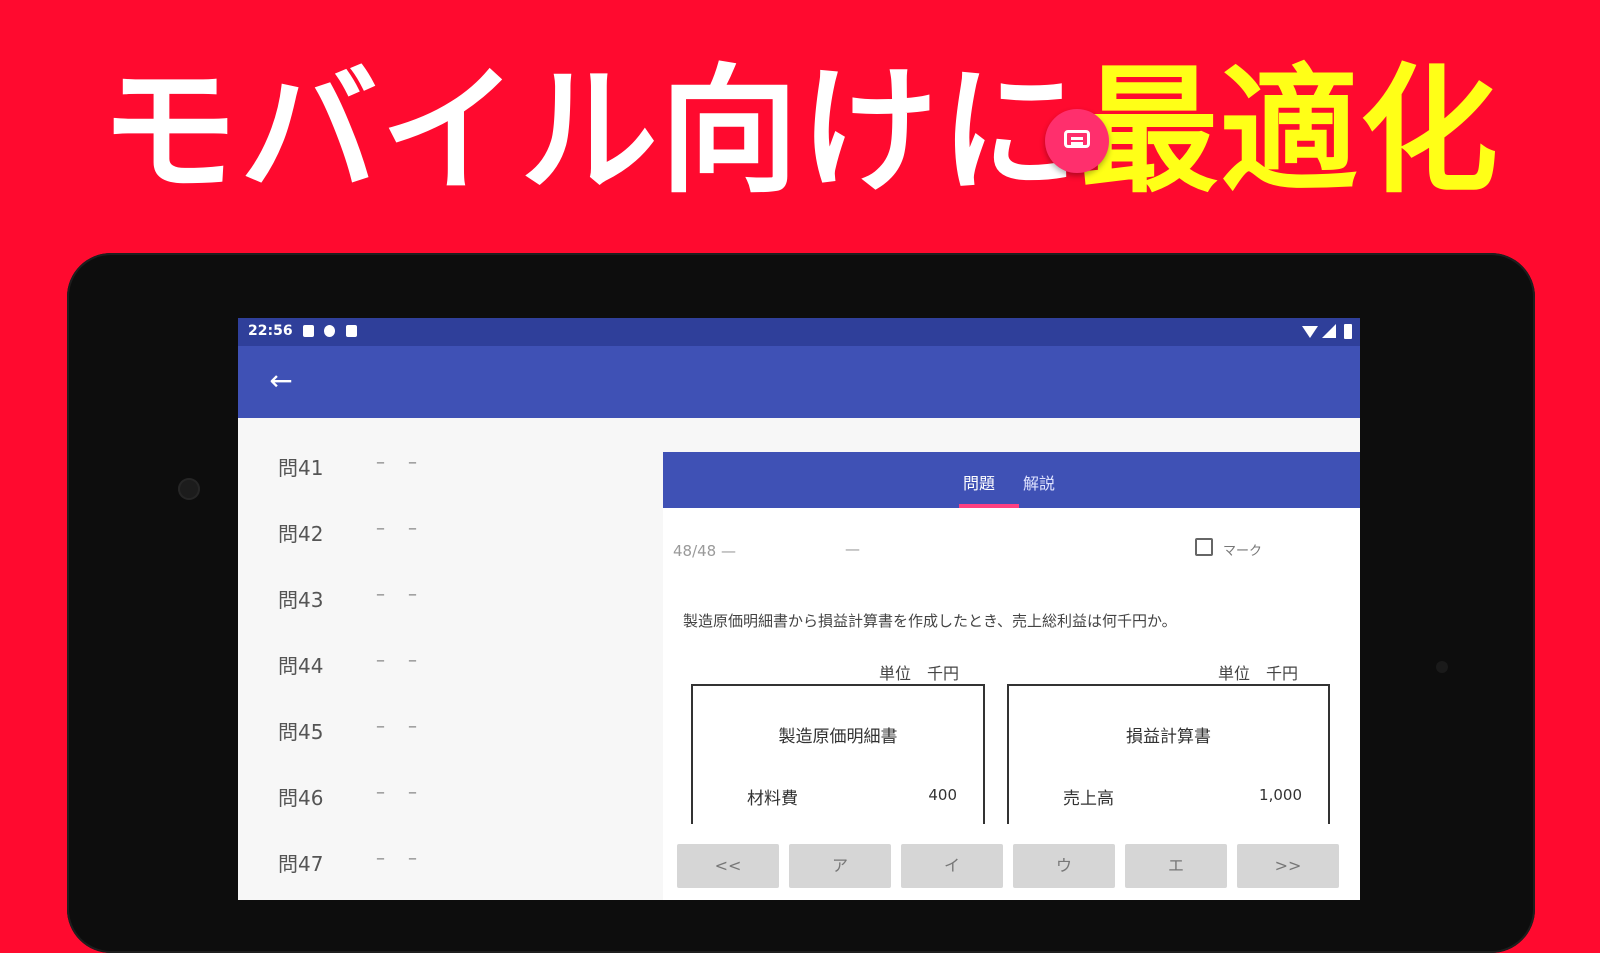  I want to click on chat-fab-button, so click(1077, 141).